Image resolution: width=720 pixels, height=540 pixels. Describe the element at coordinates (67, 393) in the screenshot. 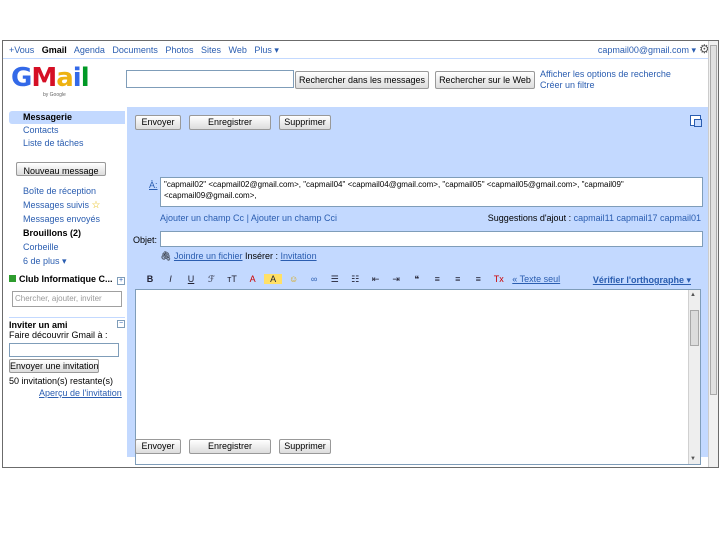

I see `invite-preview-link: Aperçu de l'invitation` at that location.